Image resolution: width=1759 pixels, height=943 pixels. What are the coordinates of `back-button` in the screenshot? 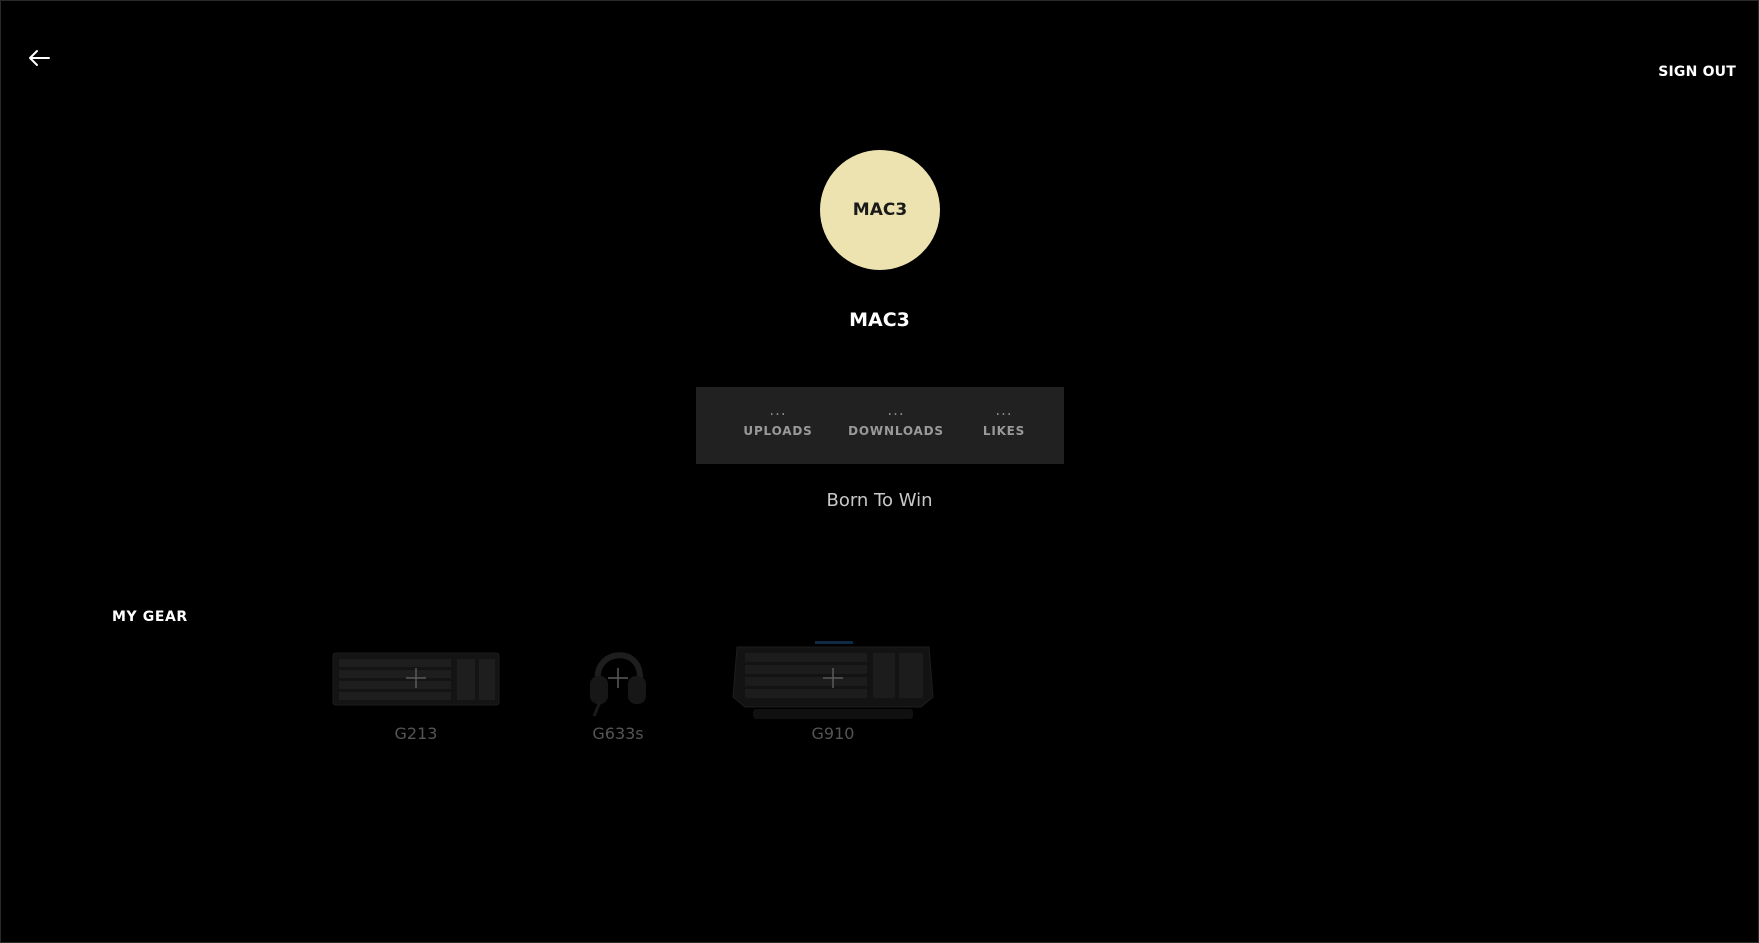 It's located at (39, 58).